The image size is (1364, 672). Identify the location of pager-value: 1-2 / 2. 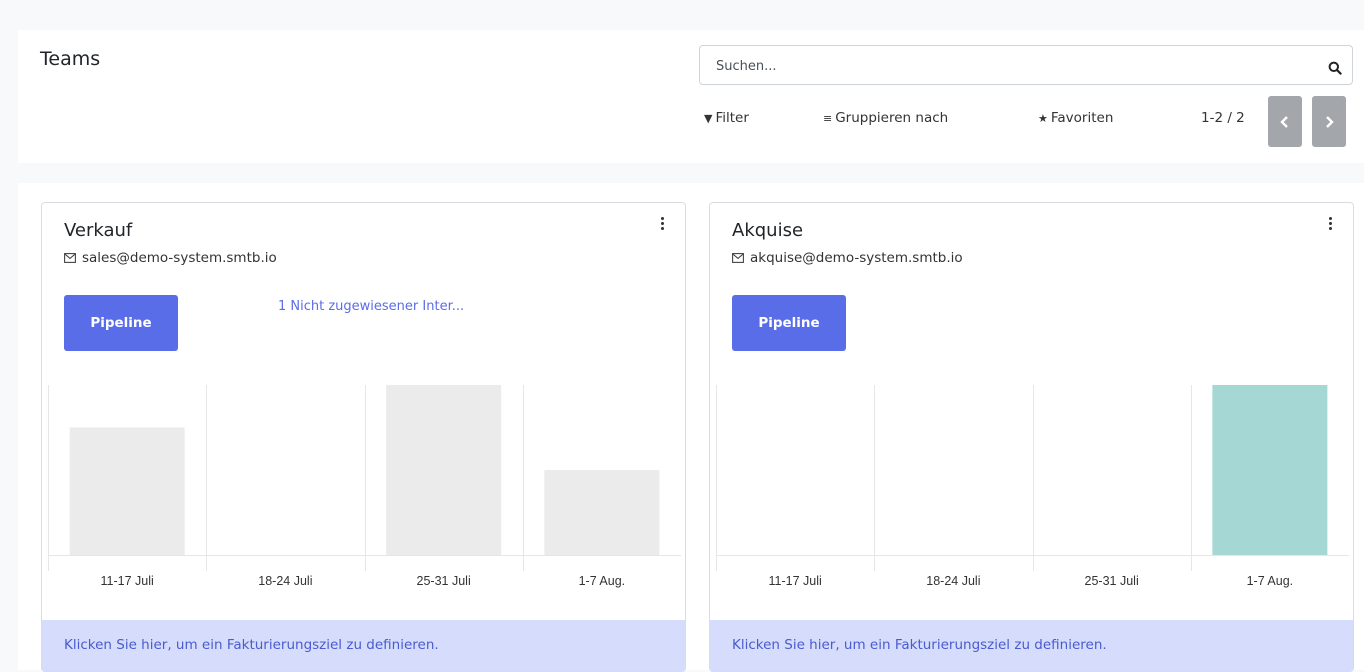
(1223, 118).